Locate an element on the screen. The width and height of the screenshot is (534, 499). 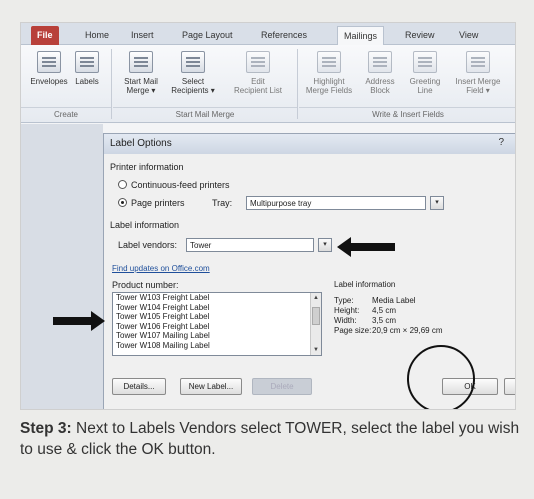
label-vendors-select: Tower is located at coordinates (250, 245).